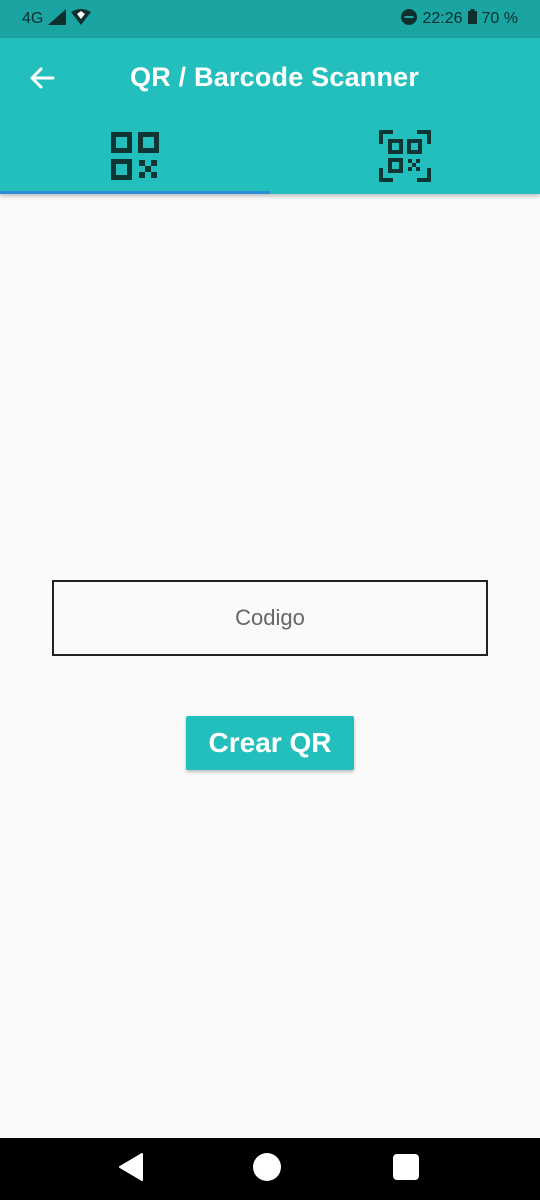  I want to click on clock: 22:26, so click(442, 18).